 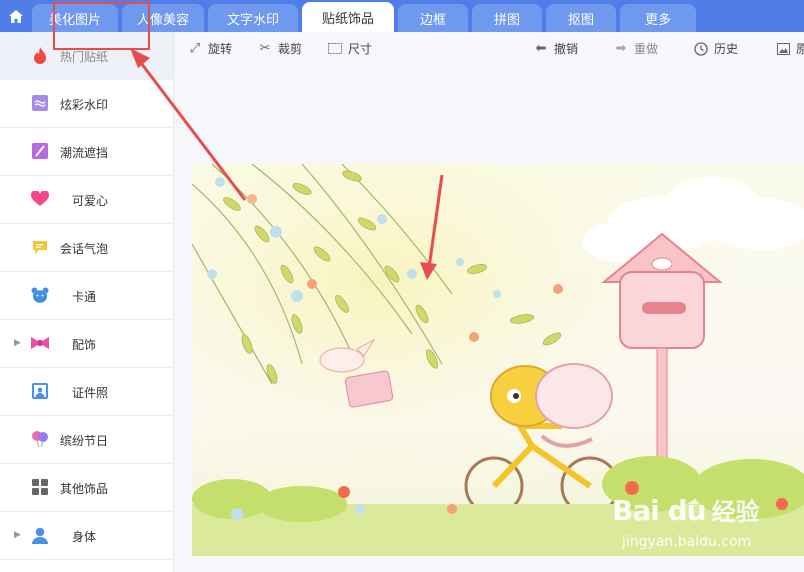 I want to click on sidebar-item-hot-stickers: 热门贴纸, so click(x=86, y=56).